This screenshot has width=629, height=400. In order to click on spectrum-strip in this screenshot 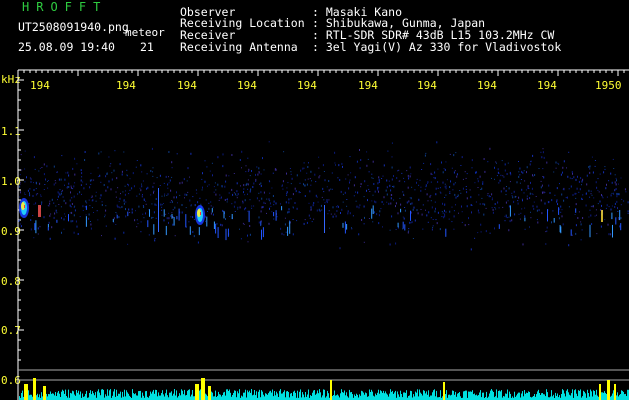, I will do `click(324, 389)`.